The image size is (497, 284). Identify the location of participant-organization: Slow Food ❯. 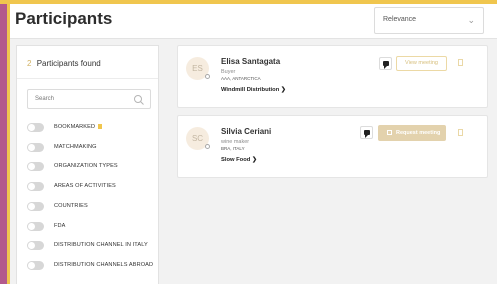
(239, 160).